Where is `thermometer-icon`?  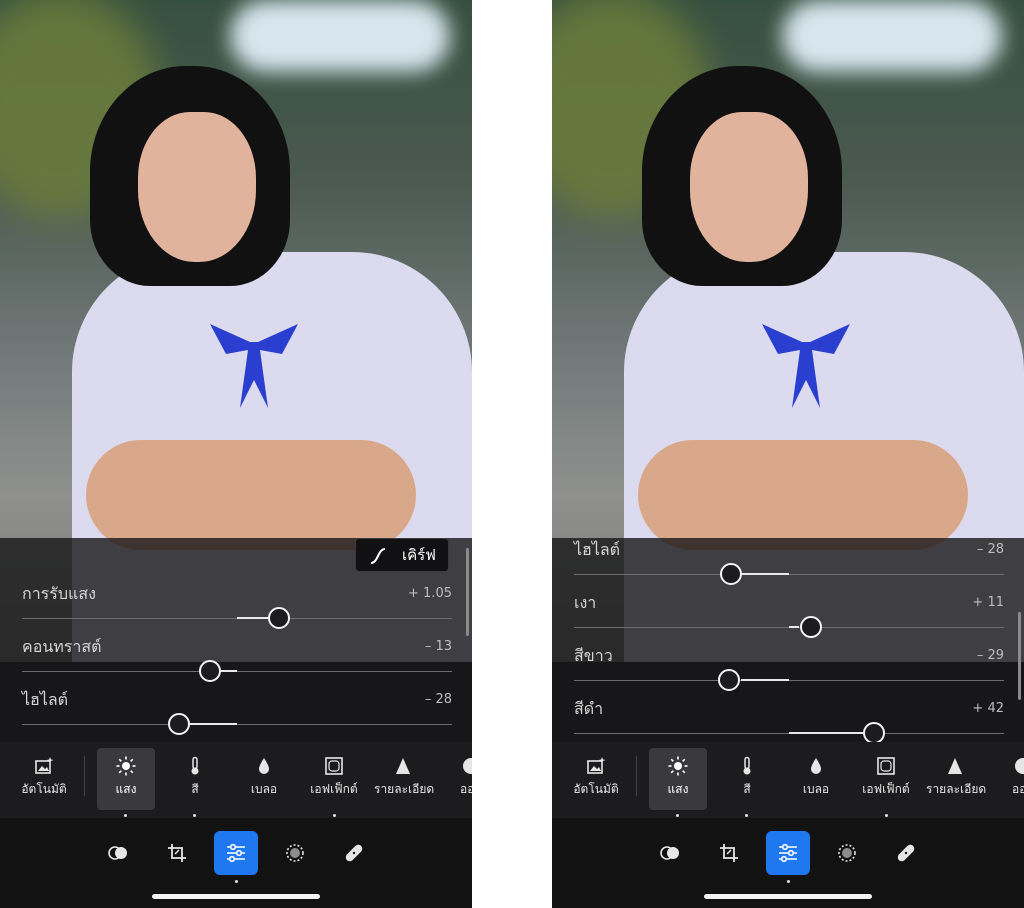 thermometer-icon is located at coordinates (195, 765).